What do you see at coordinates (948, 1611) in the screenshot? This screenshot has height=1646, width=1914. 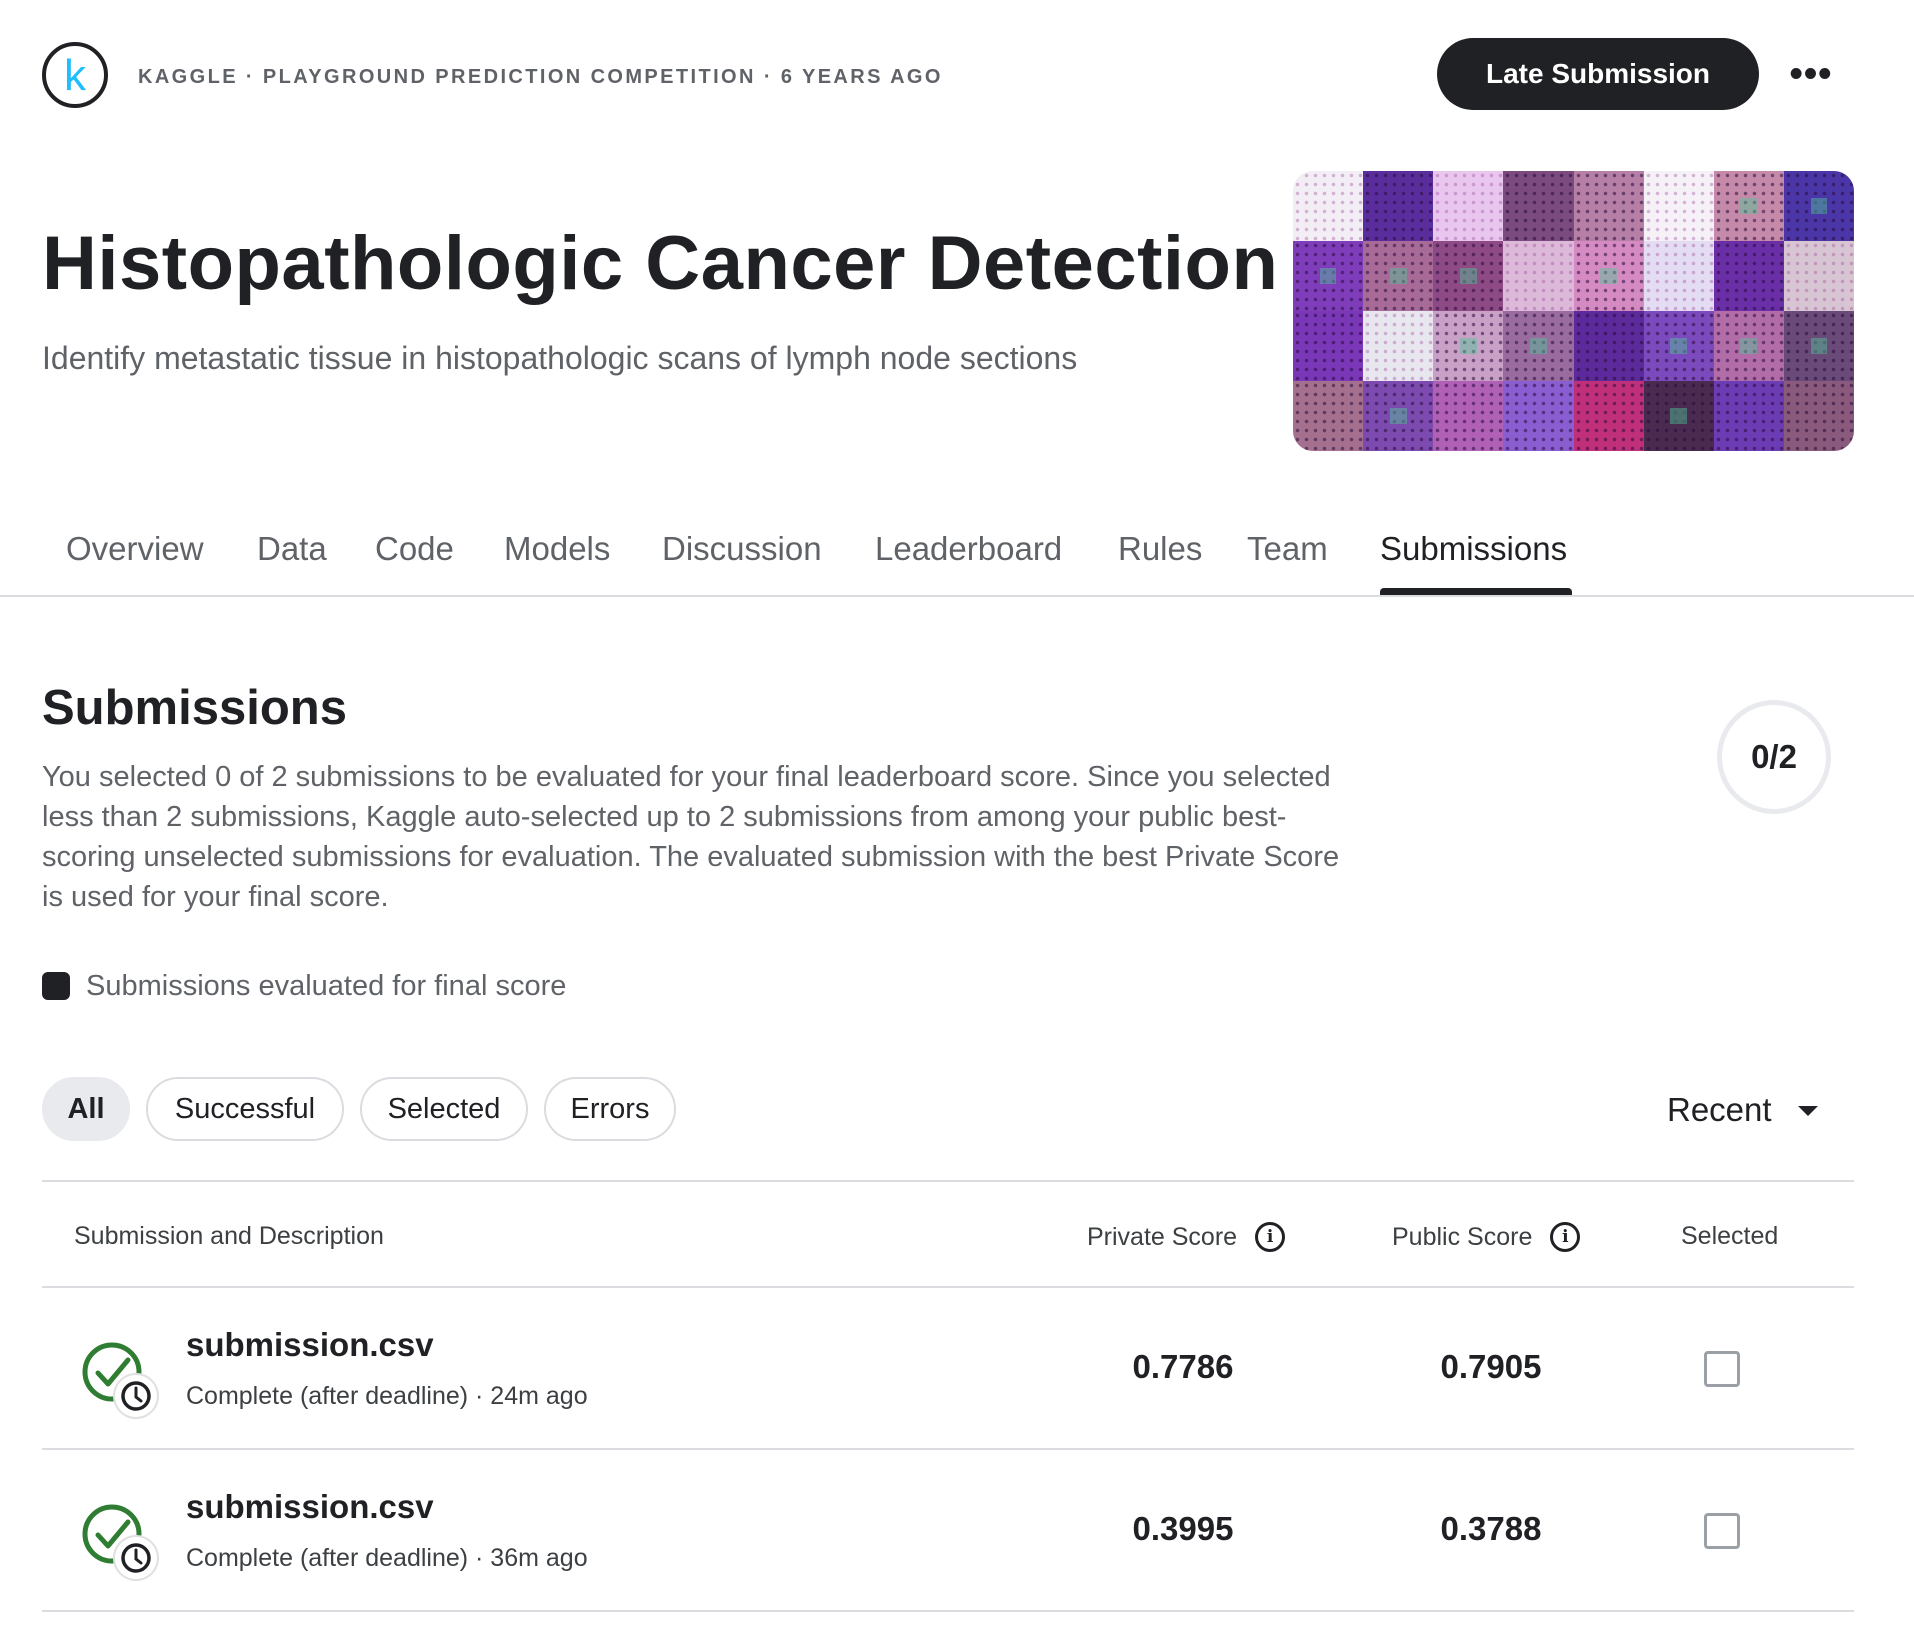 I see `row-divider` at bounding box center [948, 1611].